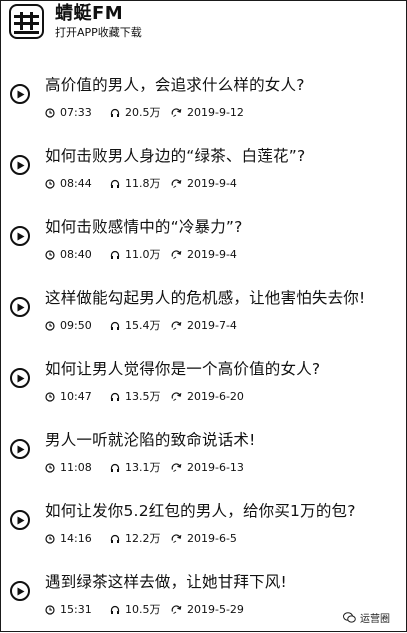 The height and width of the screenshot is (633, 407). I want to click on duration: 08:40, so click(68, 255).